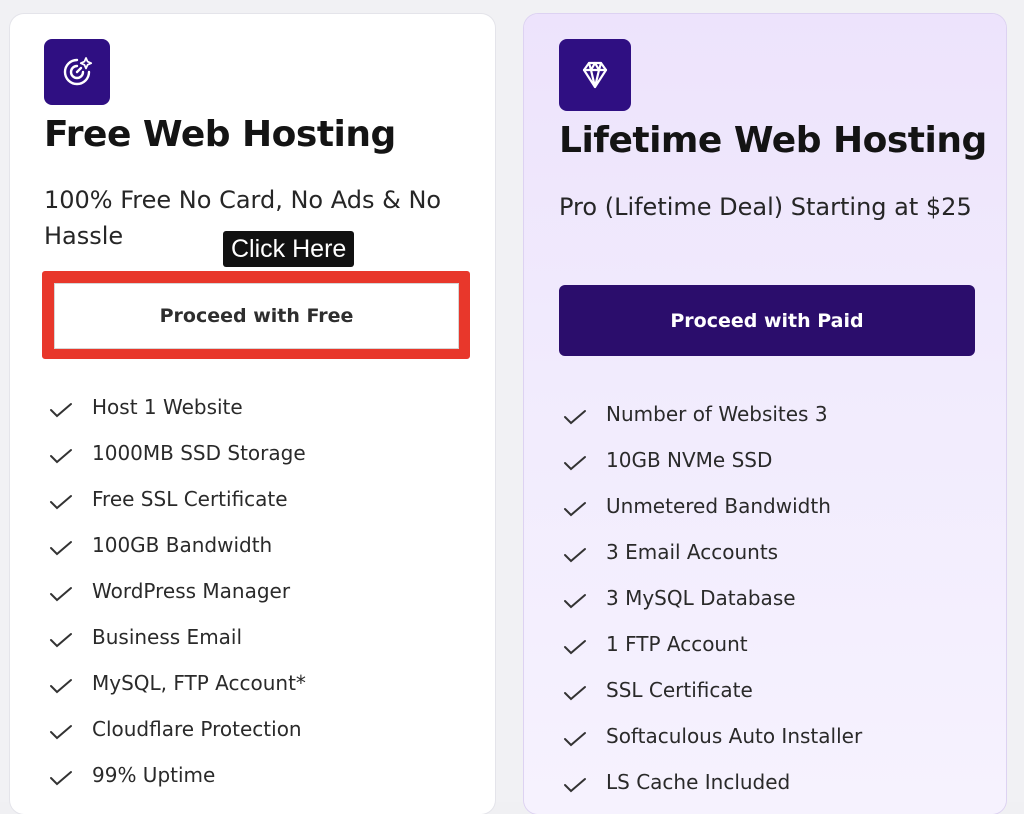 The image size is (1024, 814). I want to click on feature-item: Free SSL Certificate, so click(177, 499).